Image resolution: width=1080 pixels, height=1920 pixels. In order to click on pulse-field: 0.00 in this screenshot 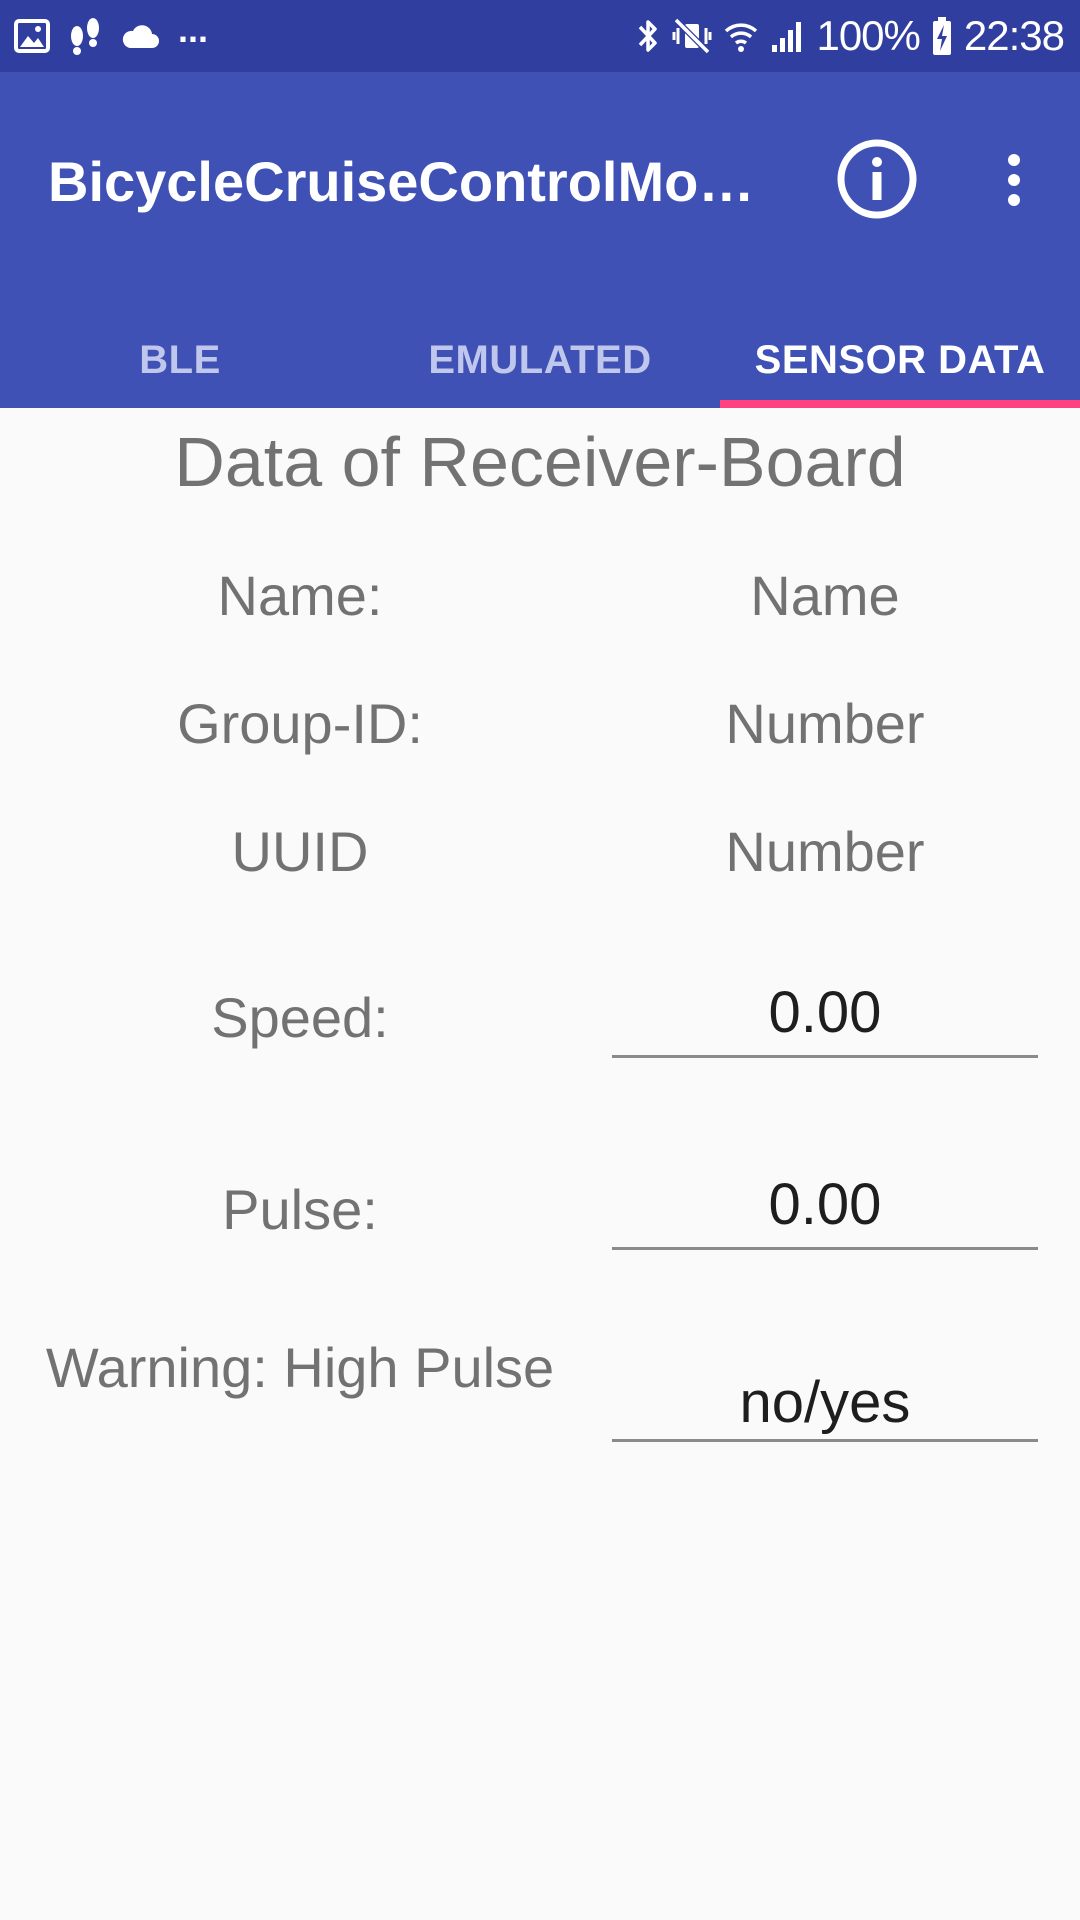, I will do `click(825, 1210)`.